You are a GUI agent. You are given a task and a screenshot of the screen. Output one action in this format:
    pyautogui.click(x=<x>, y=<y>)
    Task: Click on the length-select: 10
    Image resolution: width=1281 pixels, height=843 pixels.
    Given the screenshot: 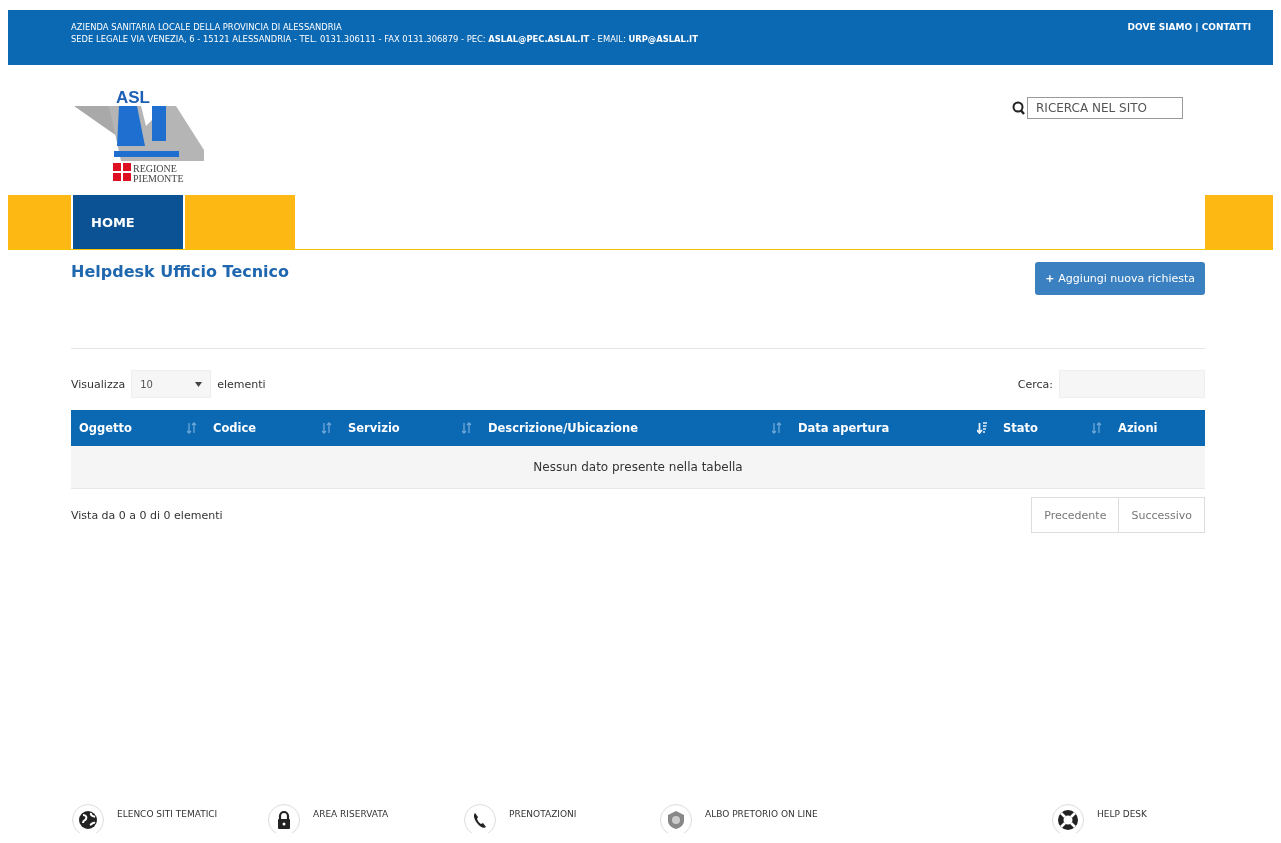 What is the action you would take?
    pyautogui.click(x=171, y=384)
    